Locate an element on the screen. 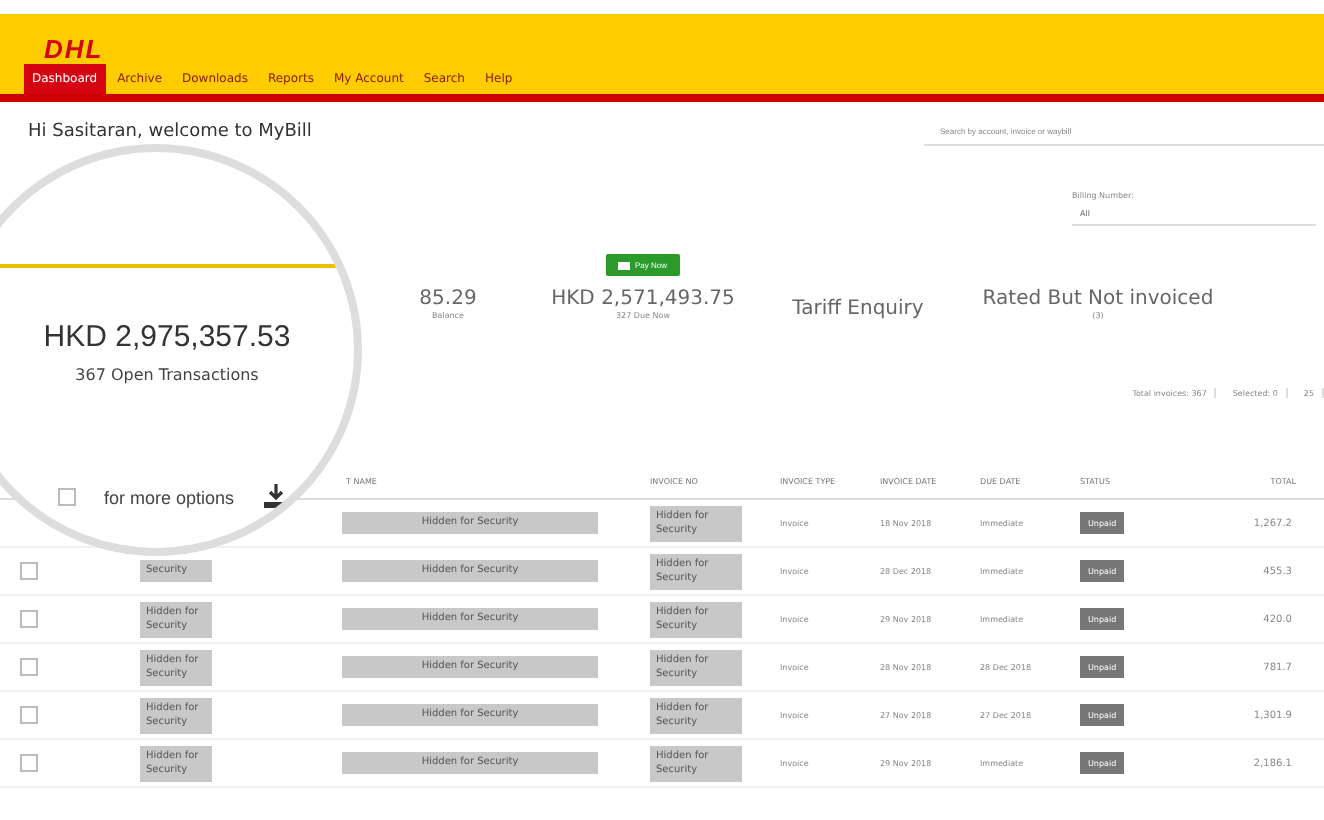 Image resolution: width=1324 pixels, height=820 pixels. summary-amount: Rated But Not invoiced is located at coordinates (1098, 299).